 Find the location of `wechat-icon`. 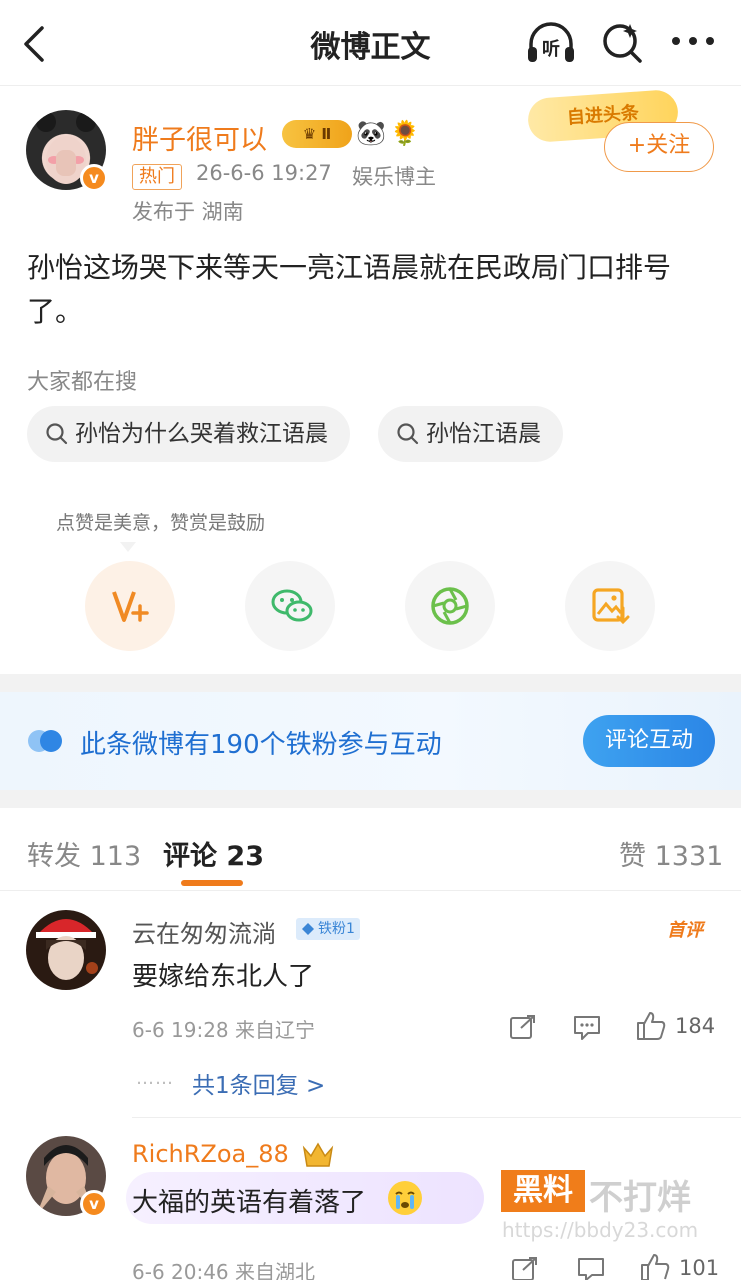

wechat-icon is located at coordinates (292, 605).